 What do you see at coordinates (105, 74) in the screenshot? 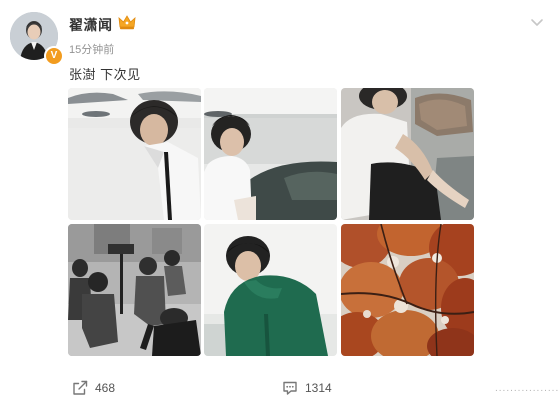
I see `post-text: 张澍 下次见` at bounding box center [105, 74].